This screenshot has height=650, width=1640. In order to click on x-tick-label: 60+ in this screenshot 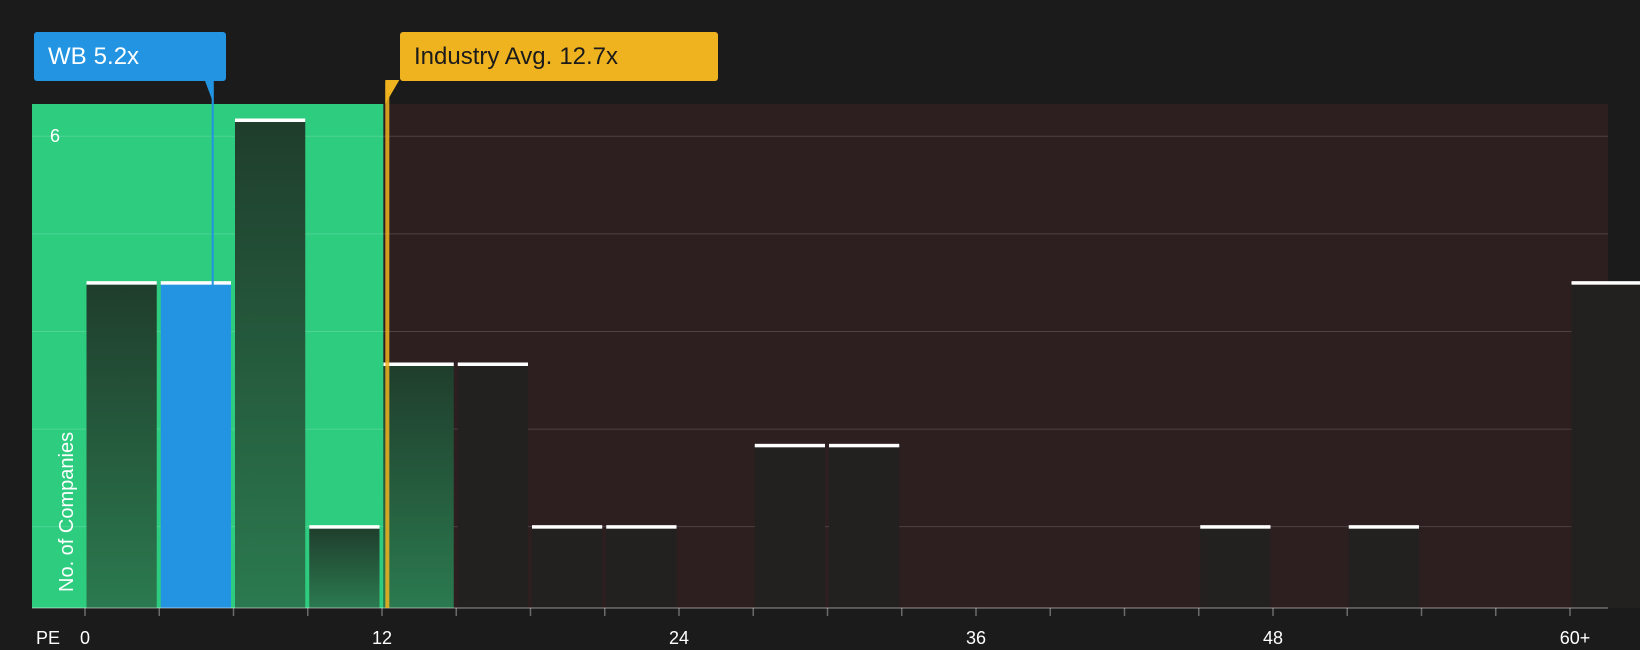, I will do `click(1575, 638)`.